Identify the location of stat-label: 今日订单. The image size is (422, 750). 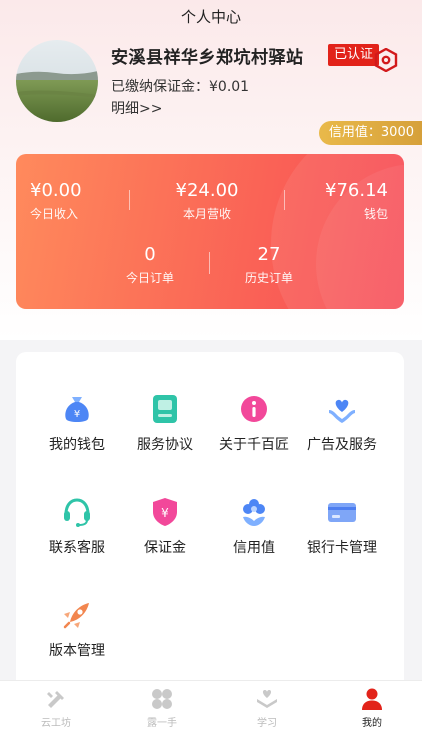
(149, 278).